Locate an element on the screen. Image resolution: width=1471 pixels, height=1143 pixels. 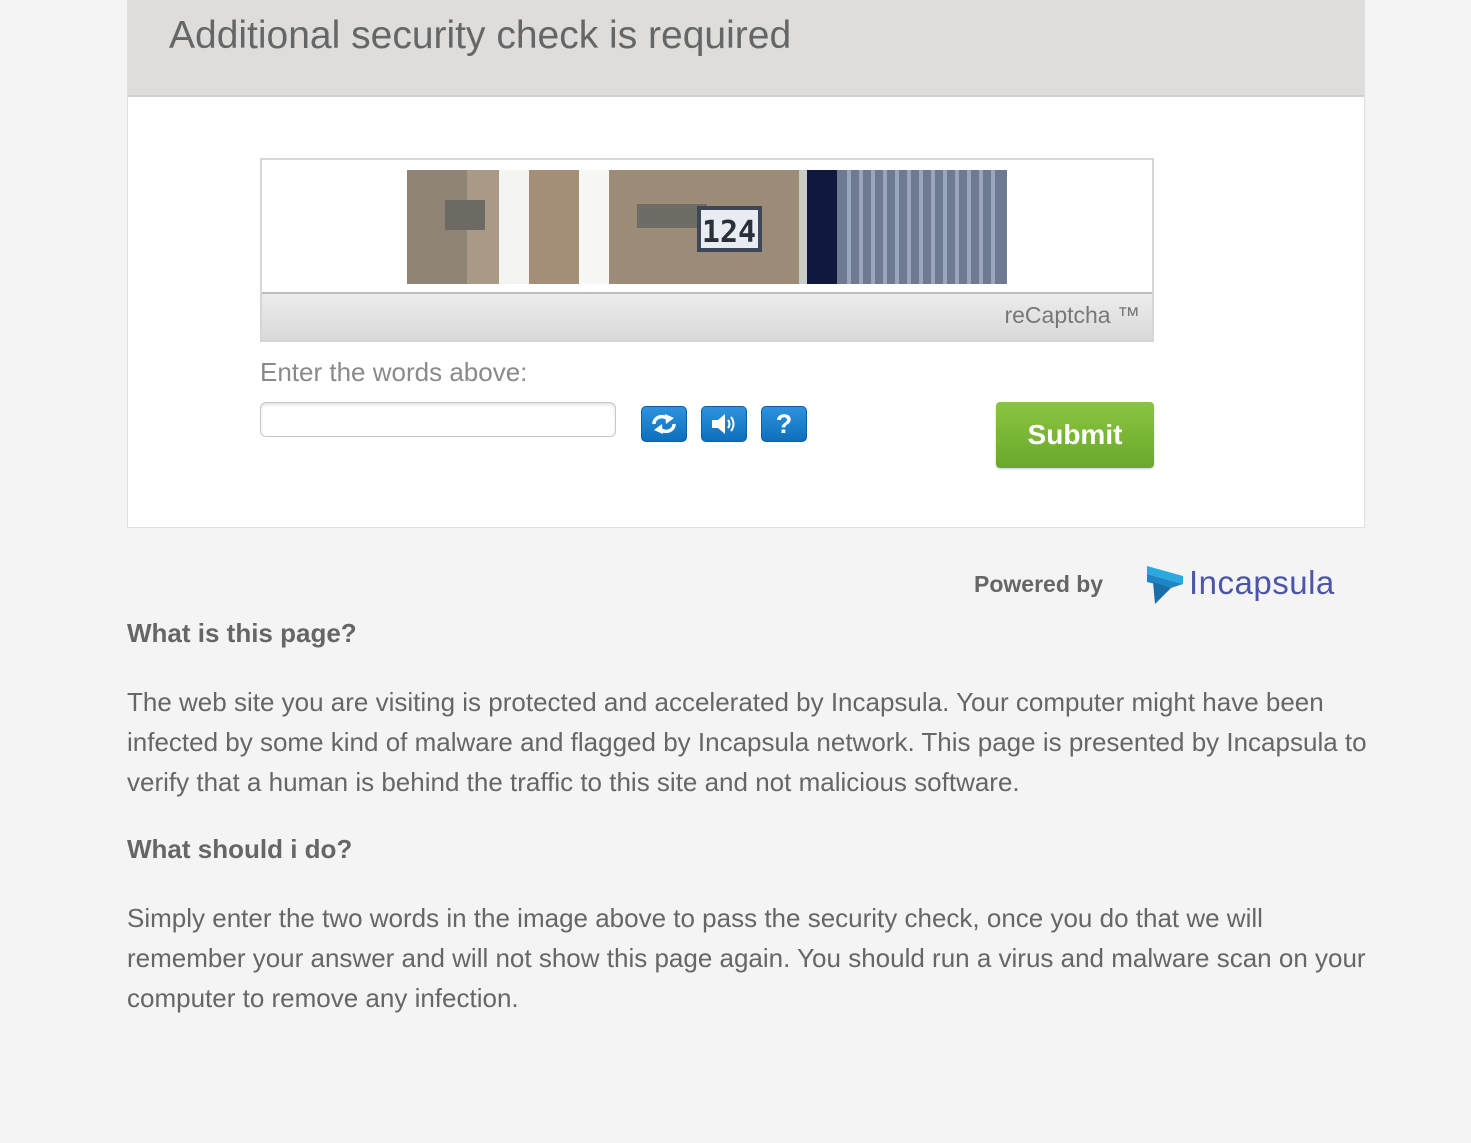
help-icon: ? is located at coordinates (784, 423).